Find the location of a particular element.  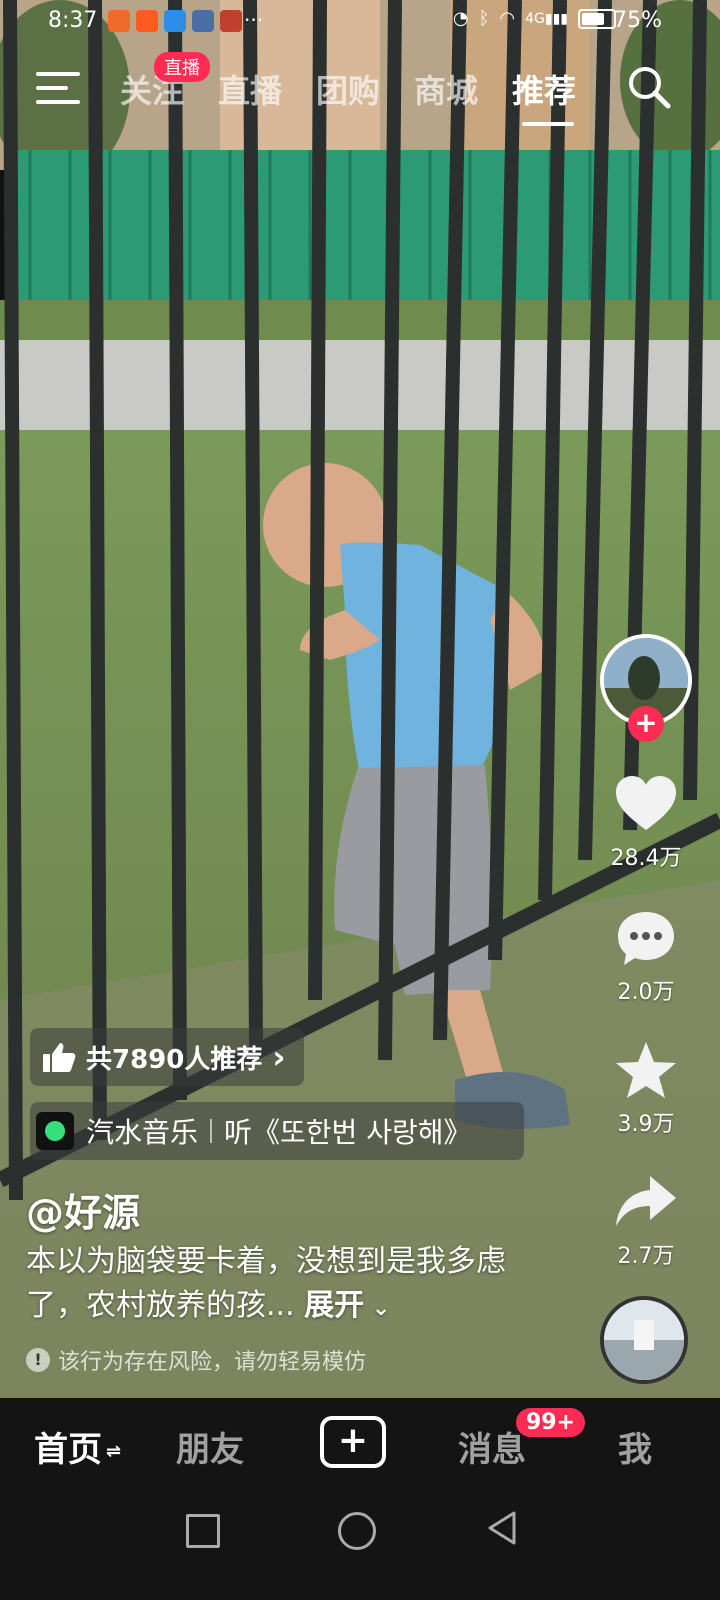

alarm-icon: ◔ is located at coordinates (460, 18).